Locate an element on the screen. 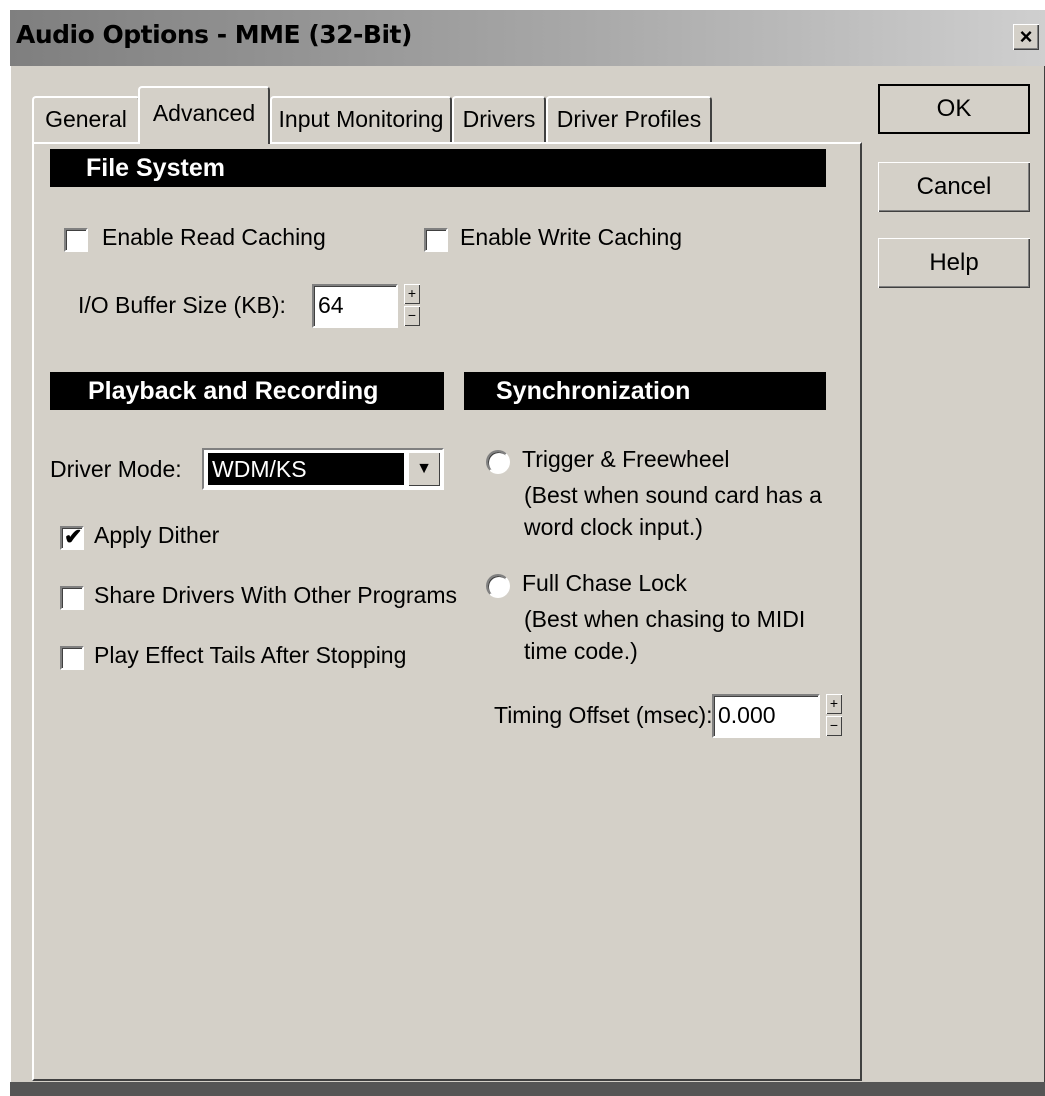 This screenshot has width=1045, height=1096. dropdown-arrow-icon: ▼ is located at coordinates (424, 469).